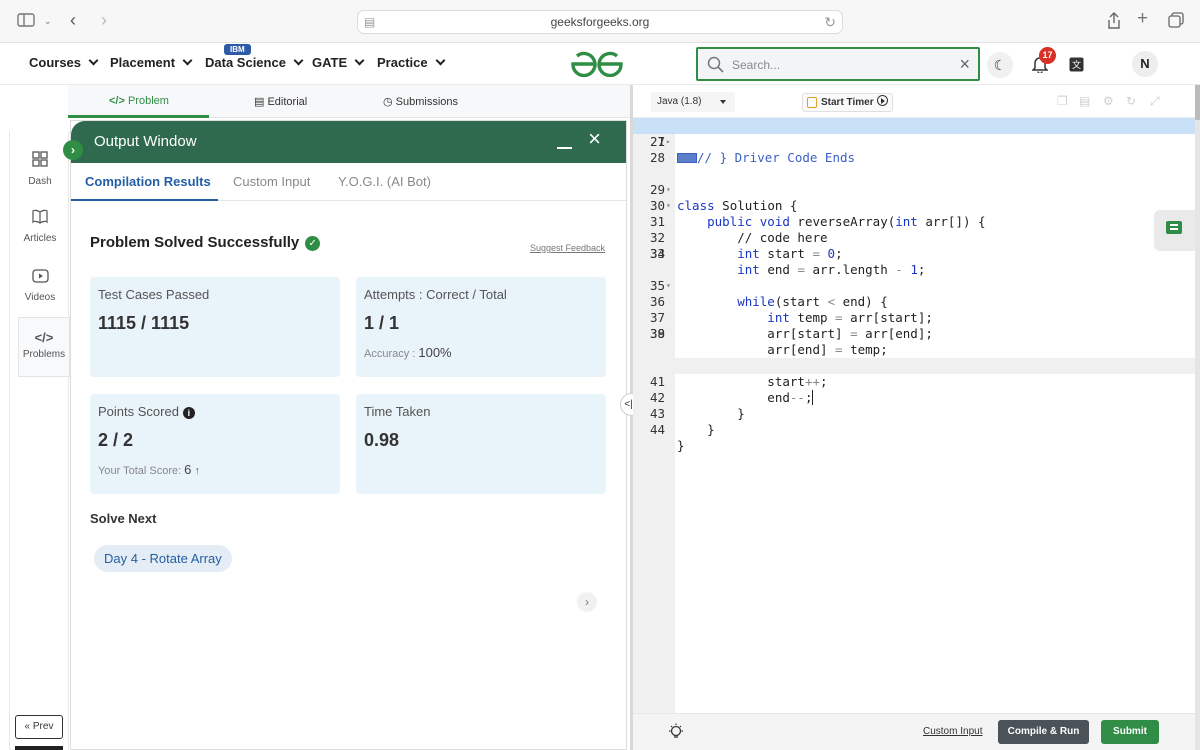 This screenshot has width=1200, height=750. What do you see at coordinates (914, 397) in the screenshot?
I see `code-line: 42 }` at bounding box center [914, 397].